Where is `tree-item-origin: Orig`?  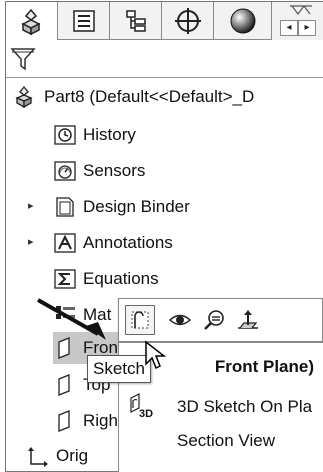
tree-item-origin: Orig is located at coordinates (57, 456).